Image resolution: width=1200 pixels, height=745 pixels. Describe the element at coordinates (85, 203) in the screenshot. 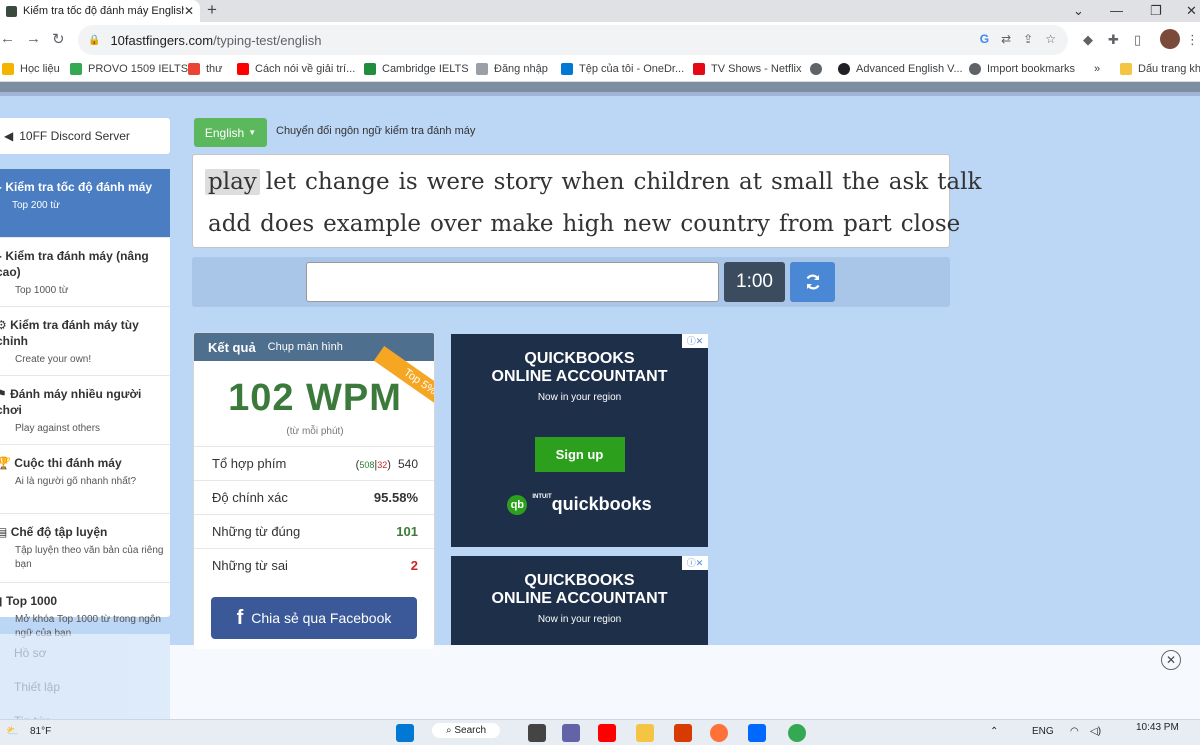

I see `sidebar-item-typing-test: ▸ Kiểm tra tốc độ đánh máy Top 200 từ` at that location.